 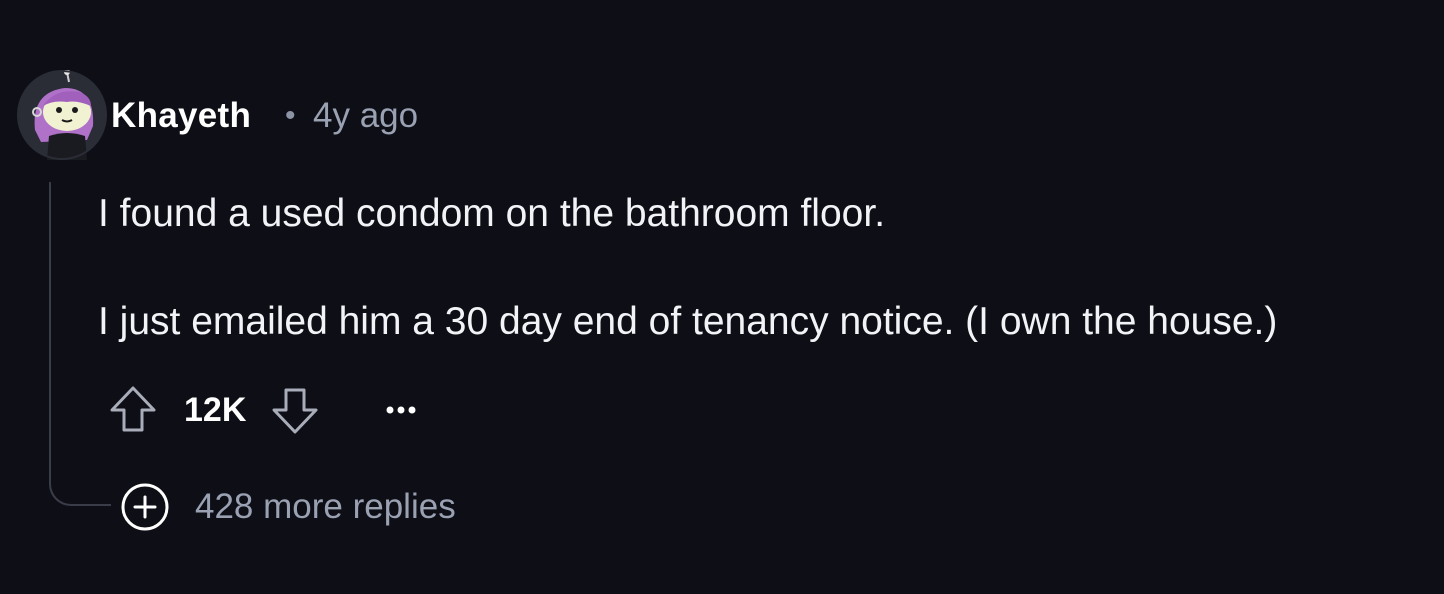 I want to click on more-options-icon, so click(x=401, y=410).